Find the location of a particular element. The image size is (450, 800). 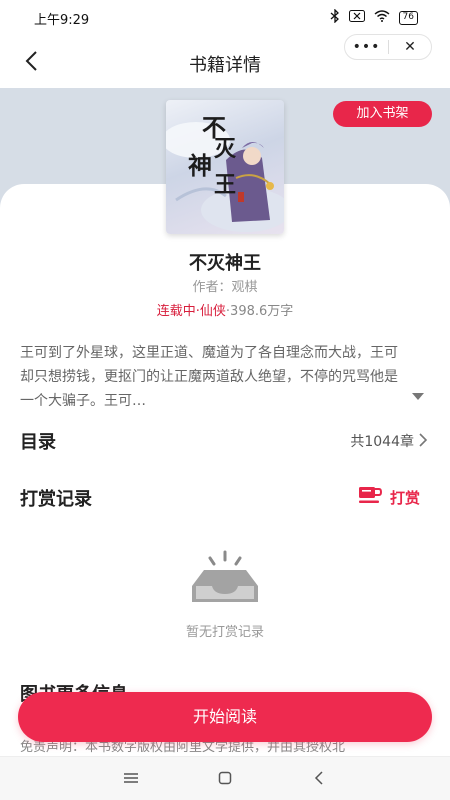

status-icons: 76 is located at coordinates (374, 17).